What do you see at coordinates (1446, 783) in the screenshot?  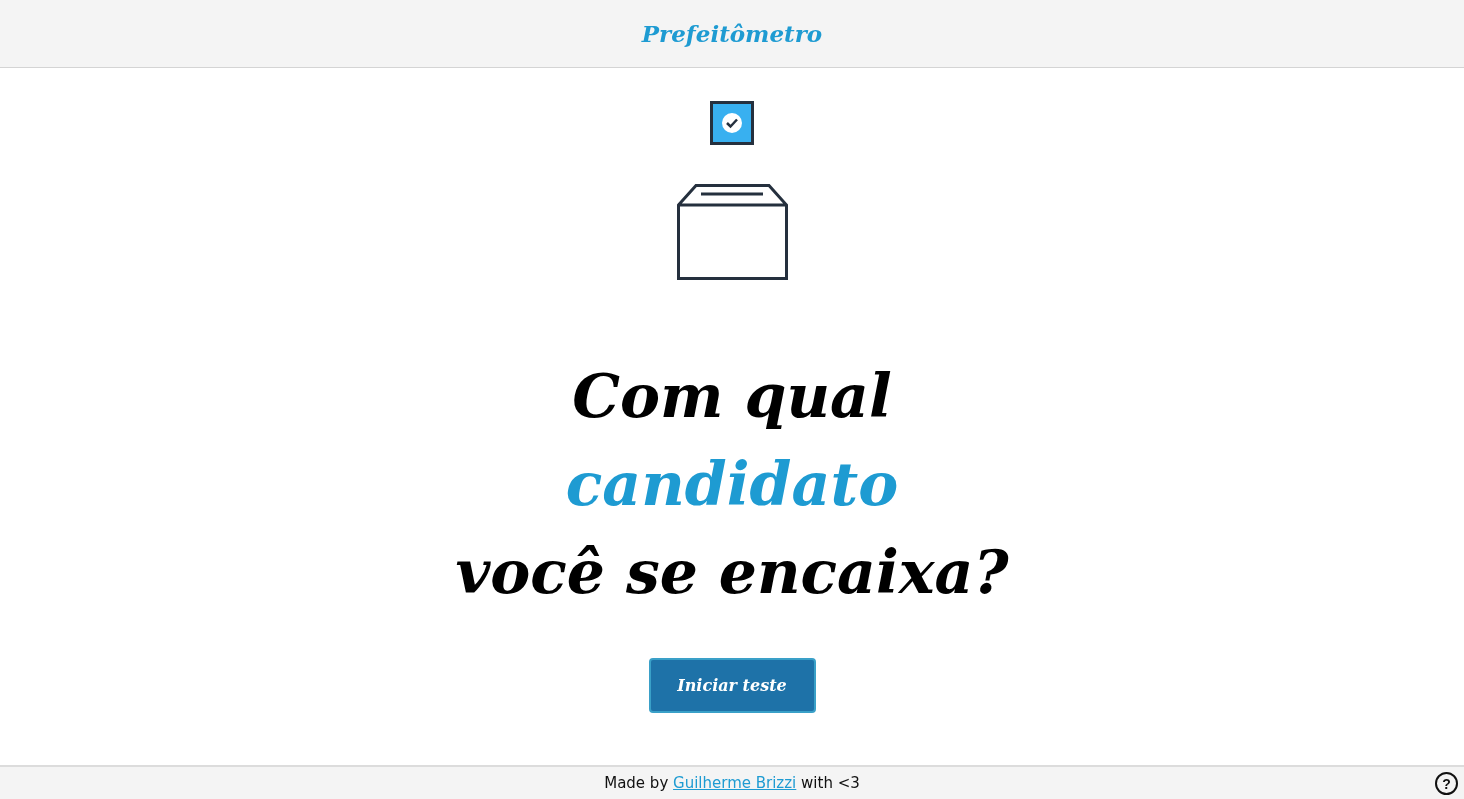 I see `help-button: ?` at bounding box center [1446, 783].